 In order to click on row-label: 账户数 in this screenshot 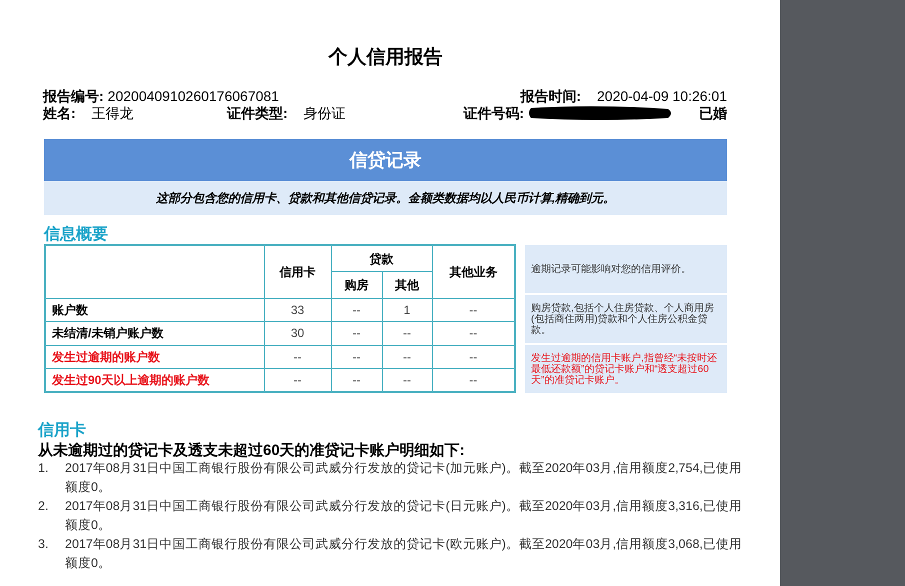, I will do `click(154, 310)`.